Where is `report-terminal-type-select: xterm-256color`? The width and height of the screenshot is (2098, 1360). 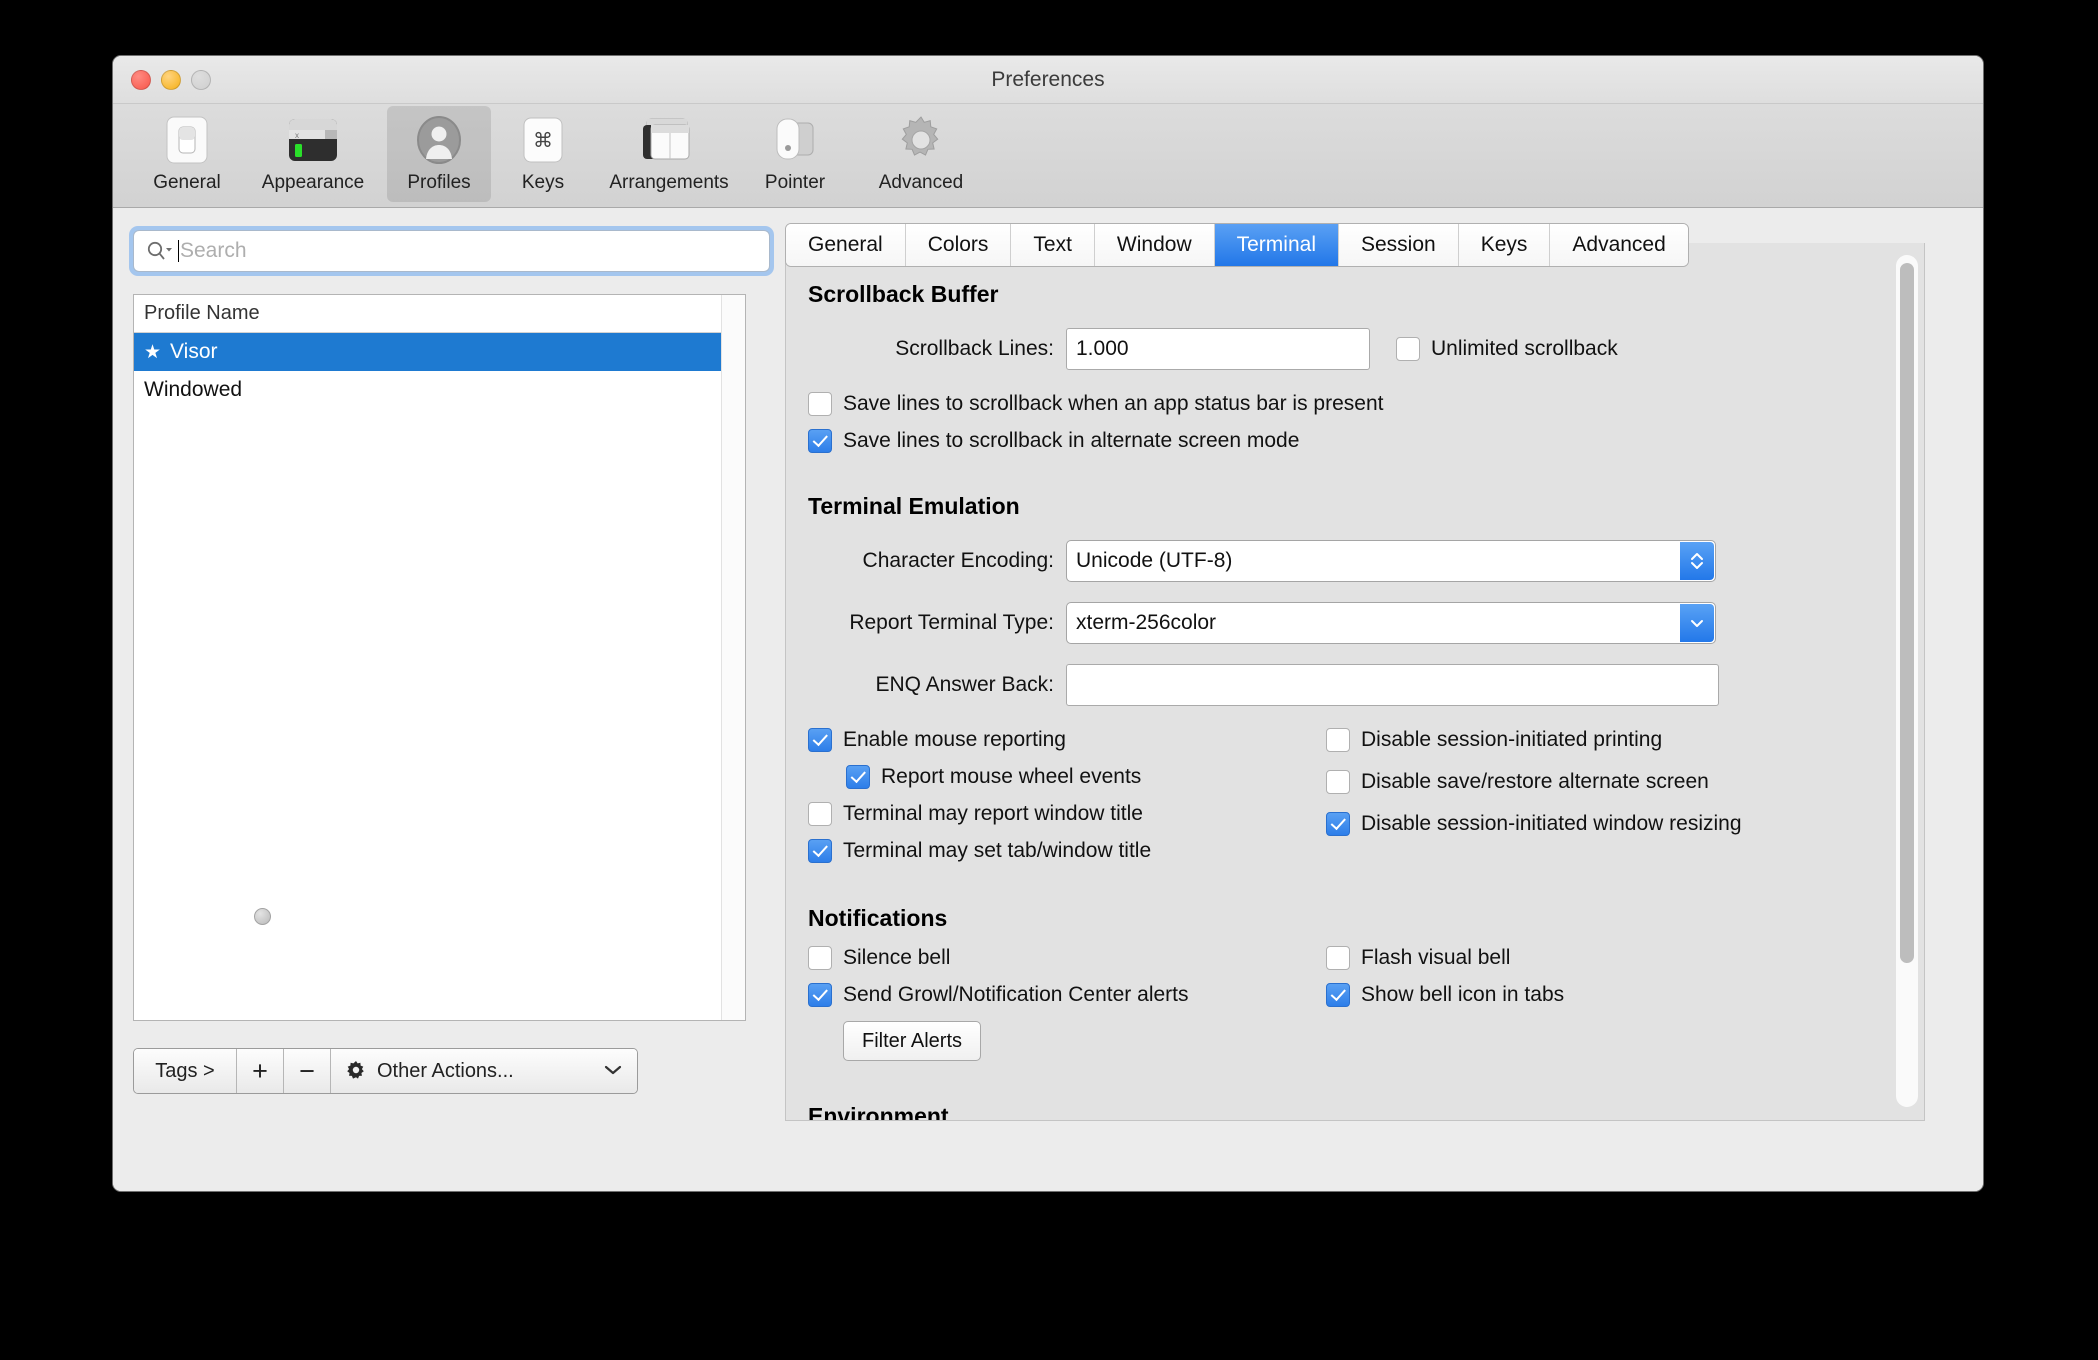 report-terminal-type-select: xterm-256color is located at coordinates (1391, 623).